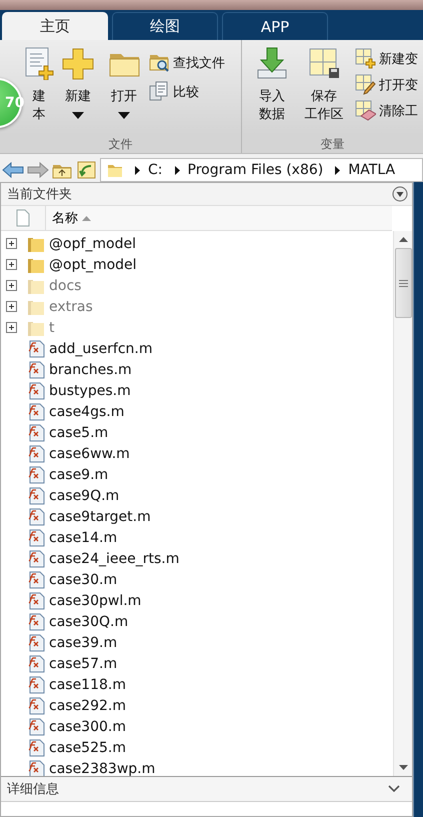 Image resolution: width=423 pixels, height=817 pixels. I want to click on file-name: case30pwl.m, so click(95, 600).